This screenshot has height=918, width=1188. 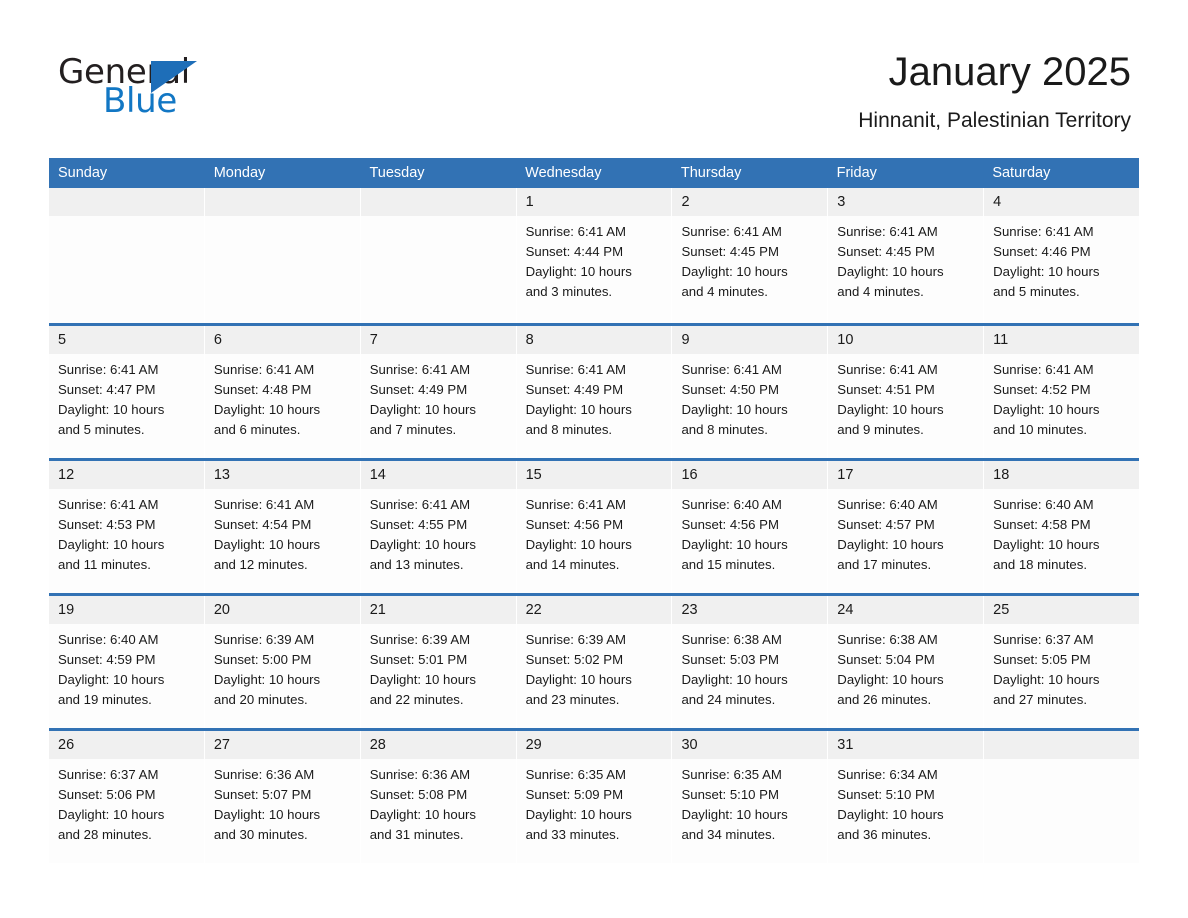 I want to click on day-daylight-2-text: and 4 minutes., so click(x=880, y=291).